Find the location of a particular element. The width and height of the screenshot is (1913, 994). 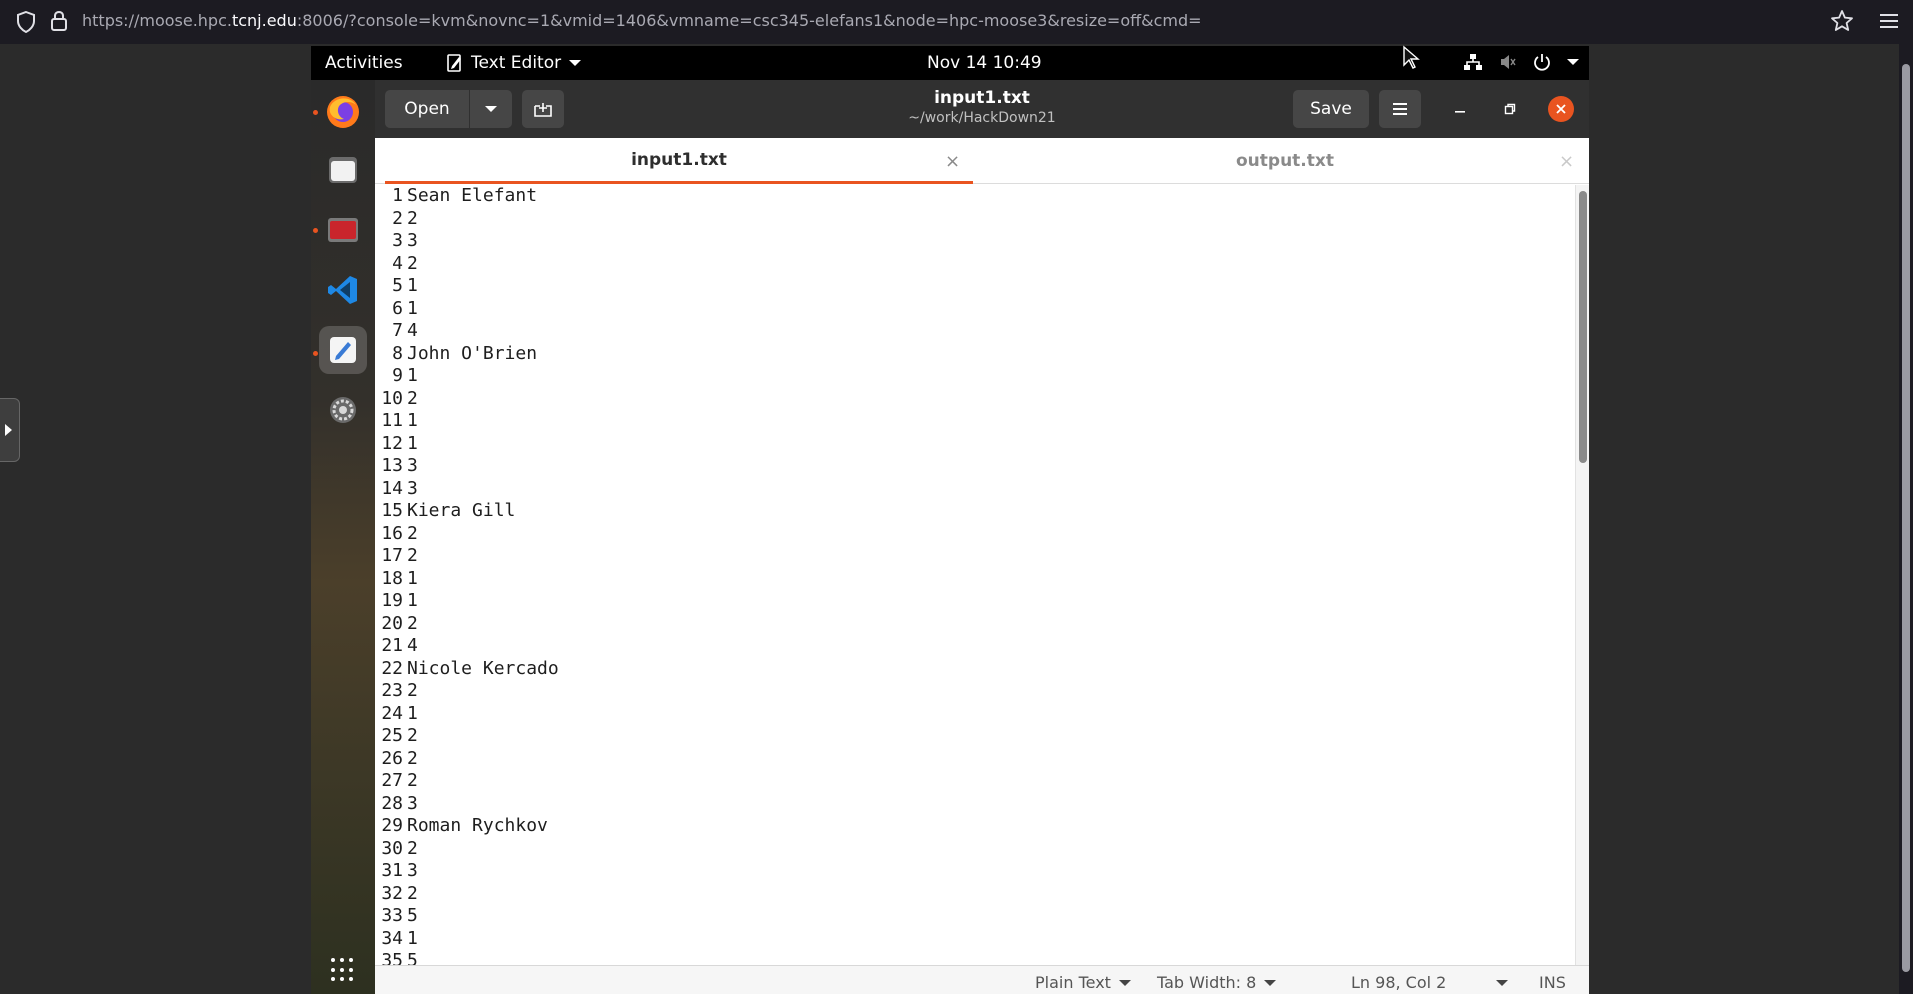

text-line: 21 4 is located at coordinates (975, 646).